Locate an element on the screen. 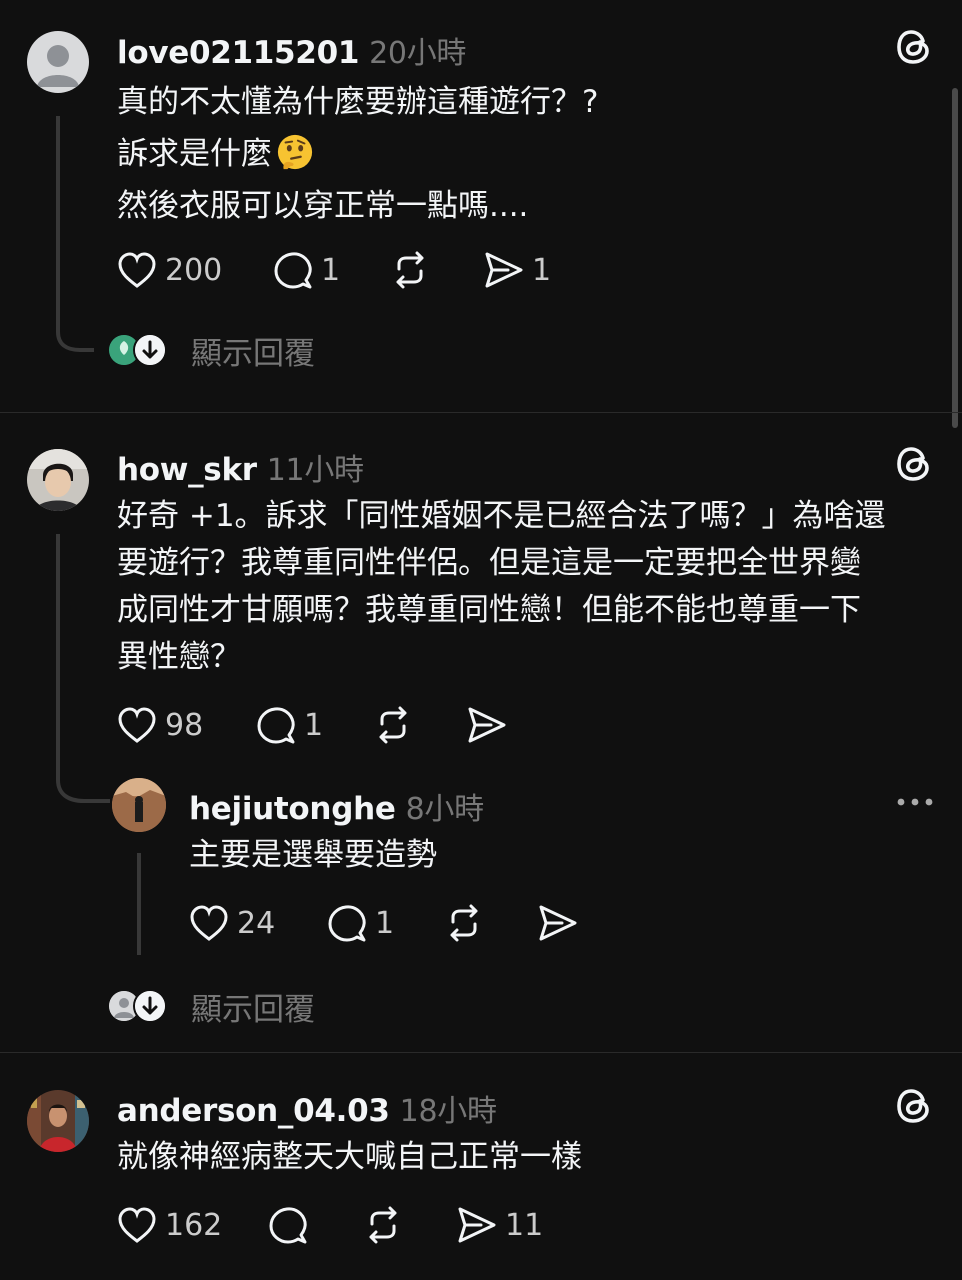 The image size is (962, 1280). timestamp: 8小時 is located at coordinates (444, 809).